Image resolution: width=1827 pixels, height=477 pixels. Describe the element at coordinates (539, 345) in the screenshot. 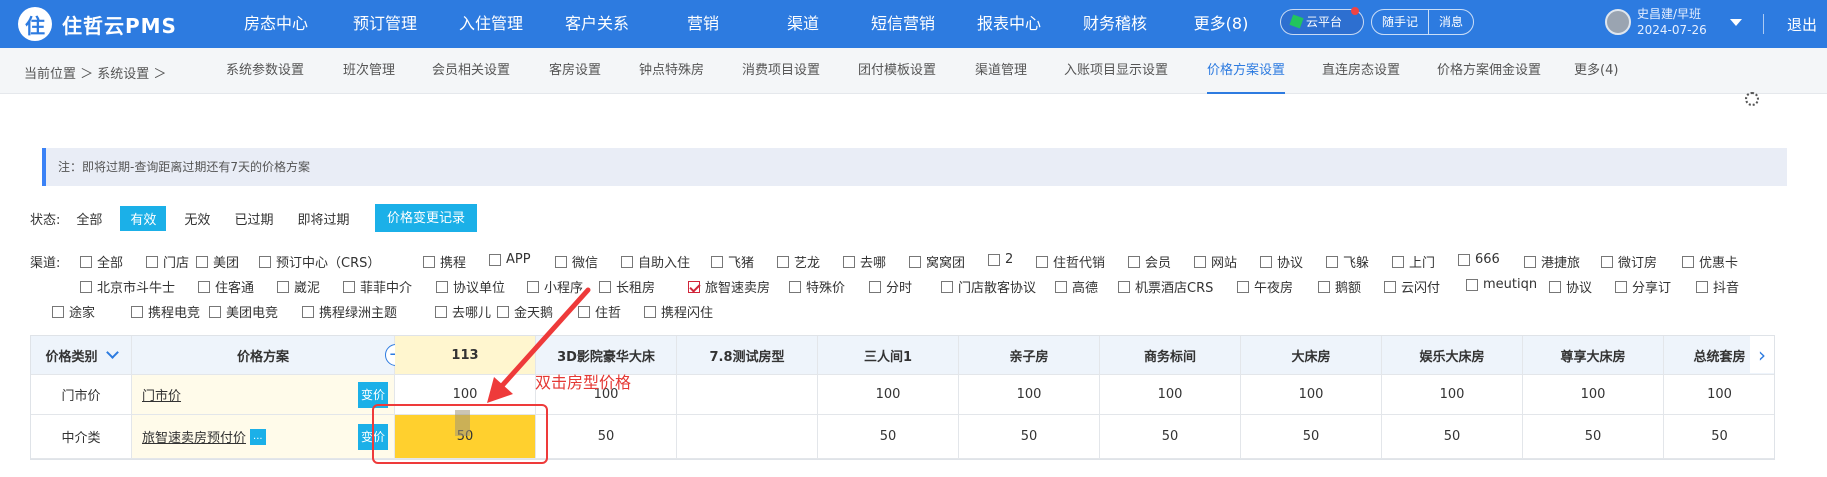

I see `annotation-arrow` at that location.